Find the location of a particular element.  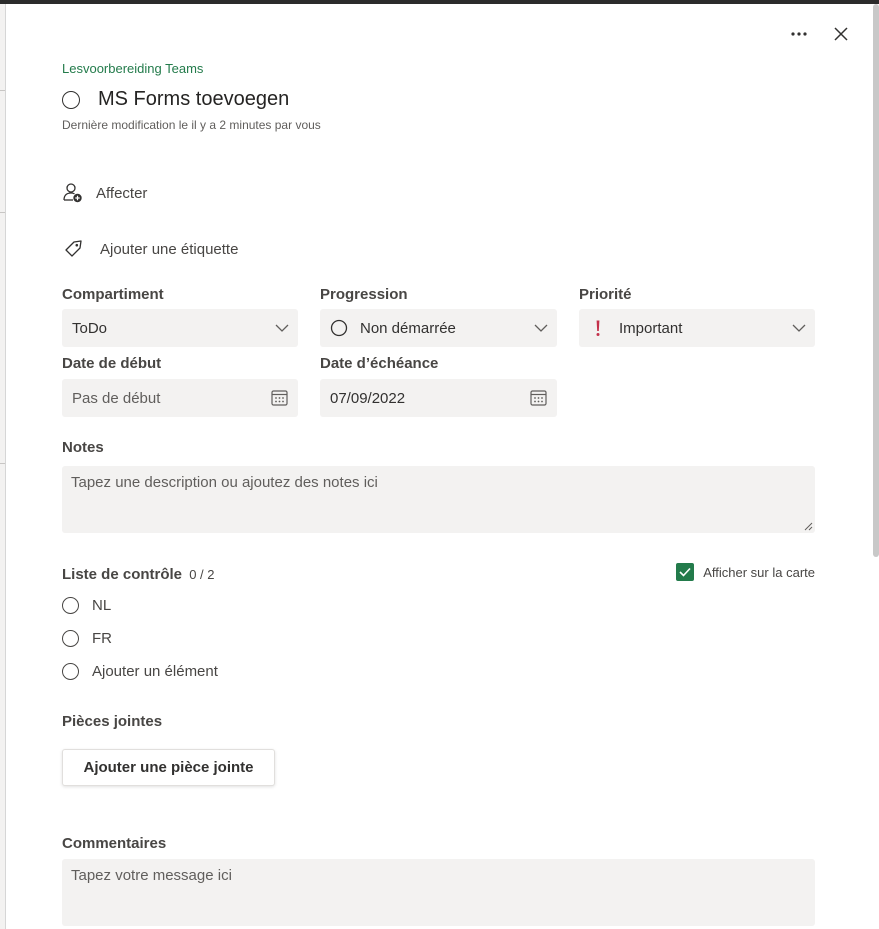

assign-button: Affecter is located at coordinates (104, 193).